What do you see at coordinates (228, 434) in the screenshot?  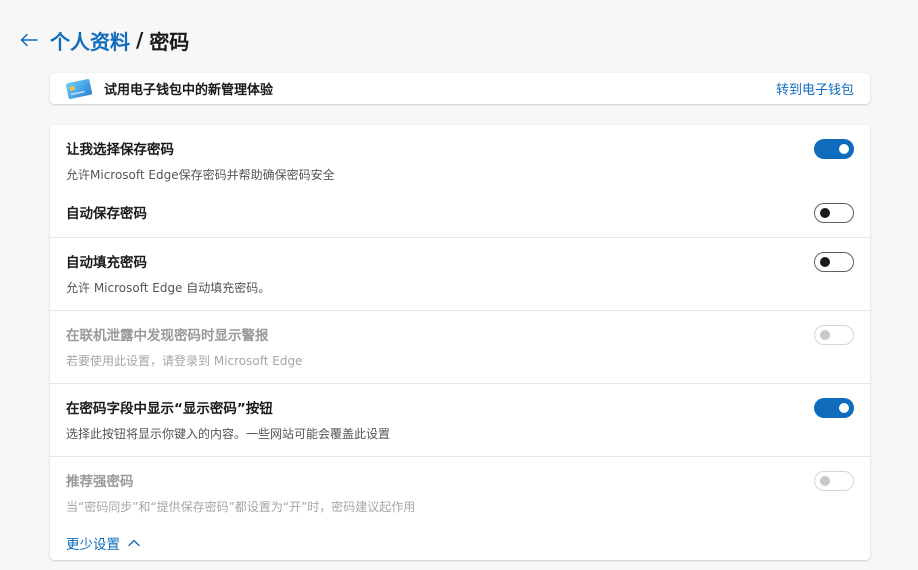 I see `setting-description: 选择此按钮将显示你键入的内容。一些网站可能会覆盖此设置` at bounding box center [228, 434].